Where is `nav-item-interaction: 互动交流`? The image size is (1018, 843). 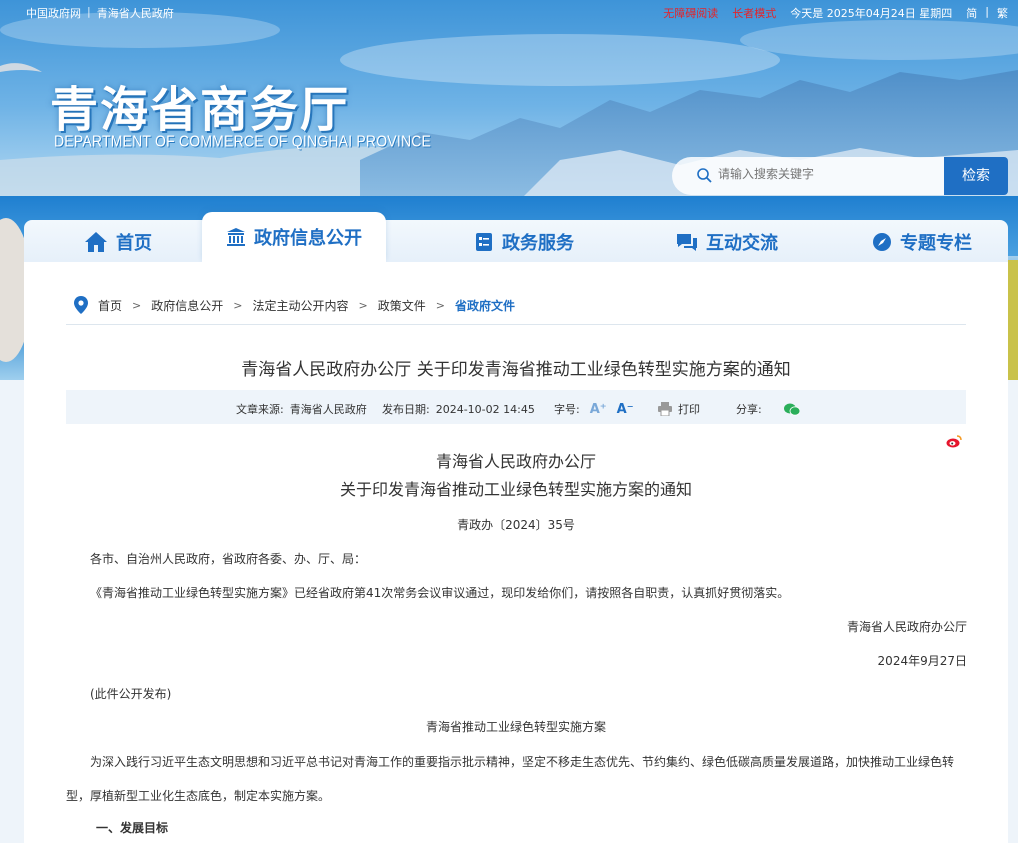 nav-item-interaction: 互动交流 is located at coordinates (727, 242).